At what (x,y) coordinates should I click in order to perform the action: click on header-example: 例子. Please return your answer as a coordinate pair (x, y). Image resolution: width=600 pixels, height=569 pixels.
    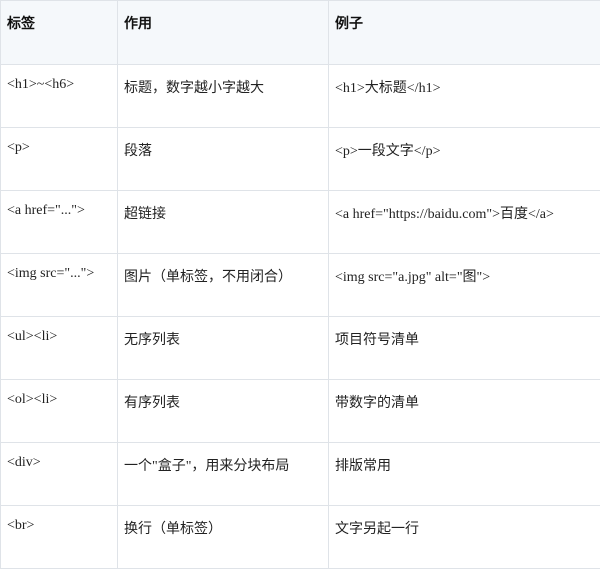
    Looking at the image, I should click on (464, 33).